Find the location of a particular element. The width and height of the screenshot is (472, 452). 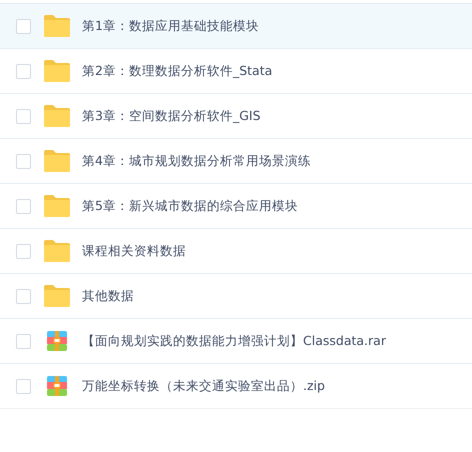

file-row: 第1章：数据应用基础技能模块 is located at coordinates (236, 25).